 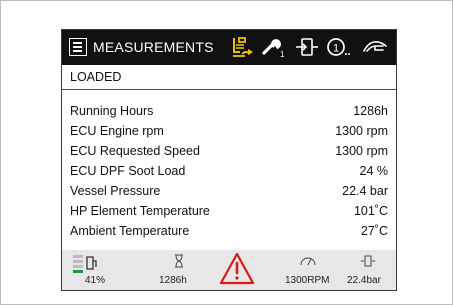 What do you see at coordinates (140, 211) in the screenshot?
I see `measurement-label: HP Element Temperature` at bounding box center [140, 211].